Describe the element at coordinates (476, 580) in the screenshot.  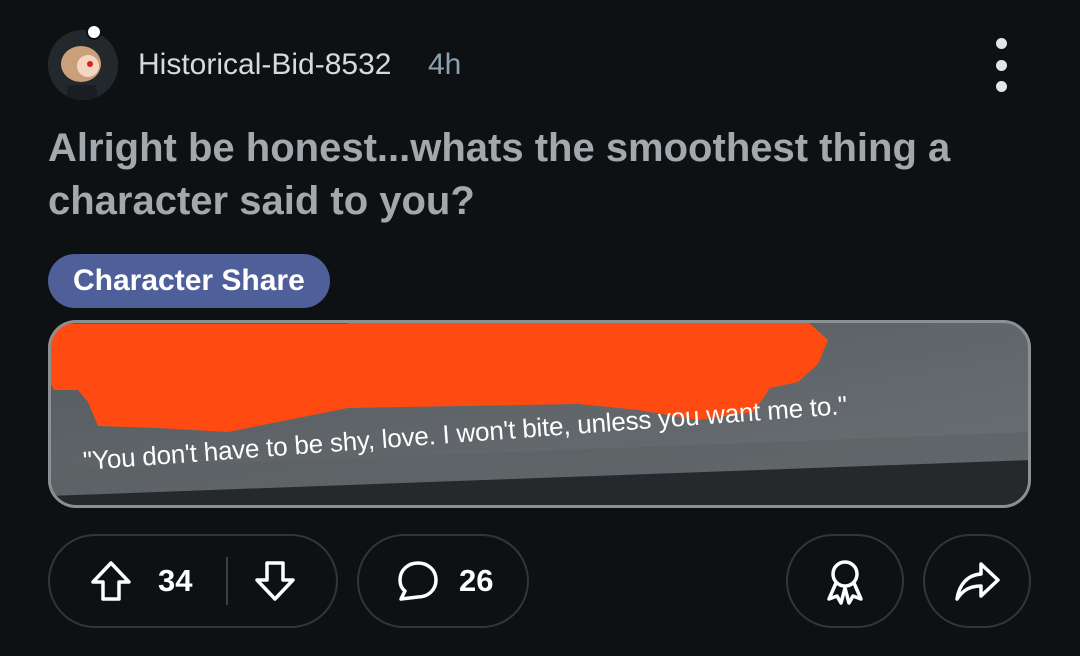
I see `comment-count: 26` at that location.